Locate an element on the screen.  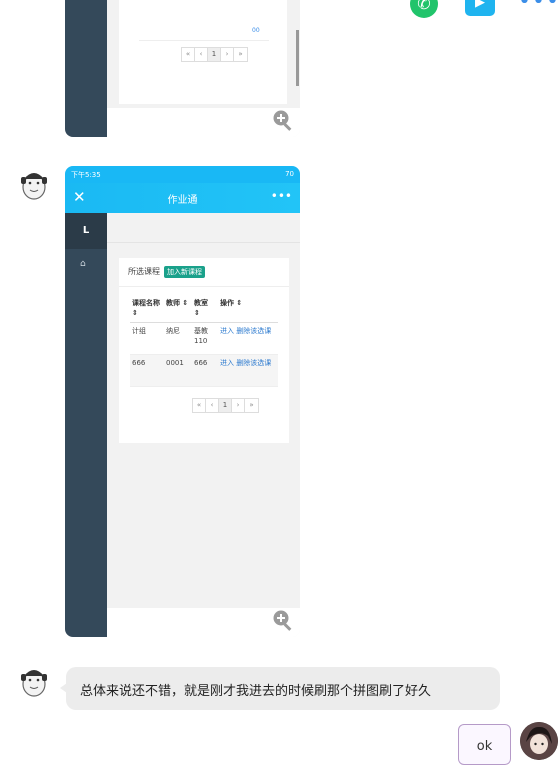
sticker-text: ok is located at coordinates (484, 746).